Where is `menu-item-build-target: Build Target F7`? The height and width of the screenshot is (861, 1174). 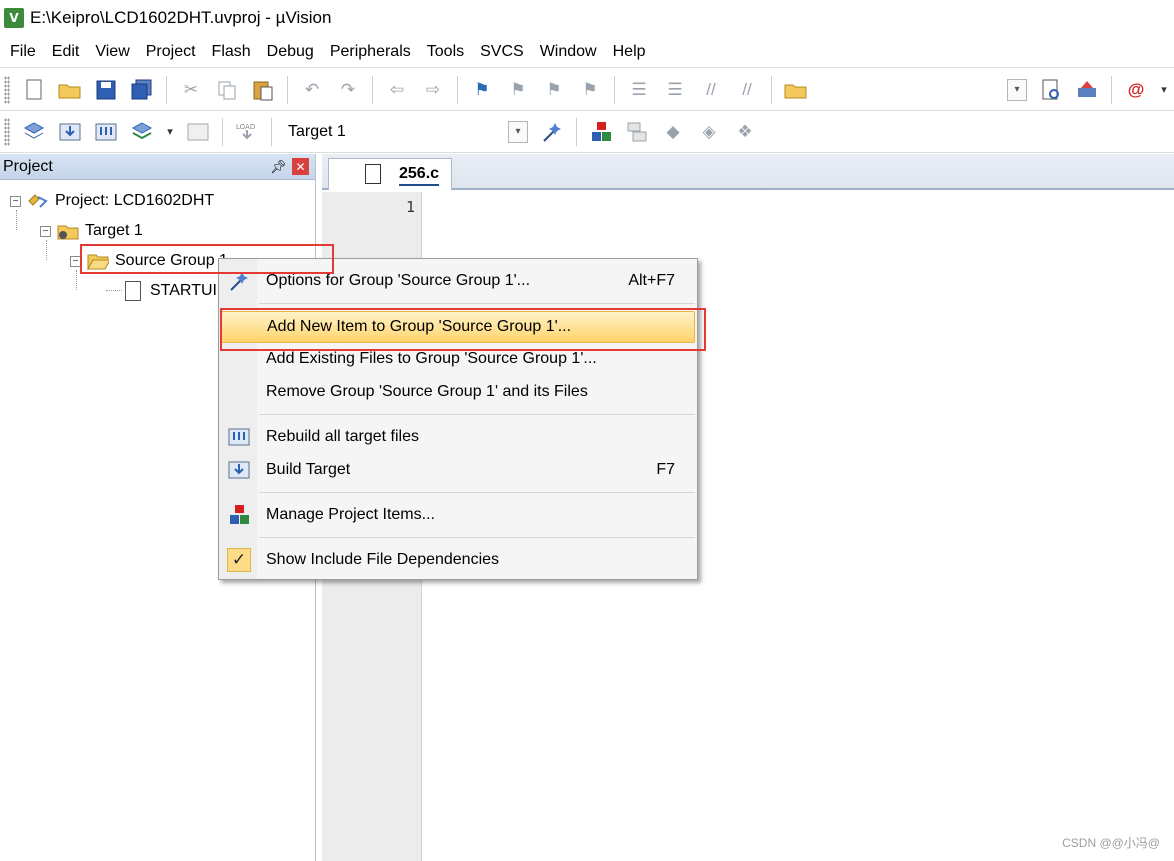
menu-item-build-target: Build Target F7 is located at coordinates (458, 470).